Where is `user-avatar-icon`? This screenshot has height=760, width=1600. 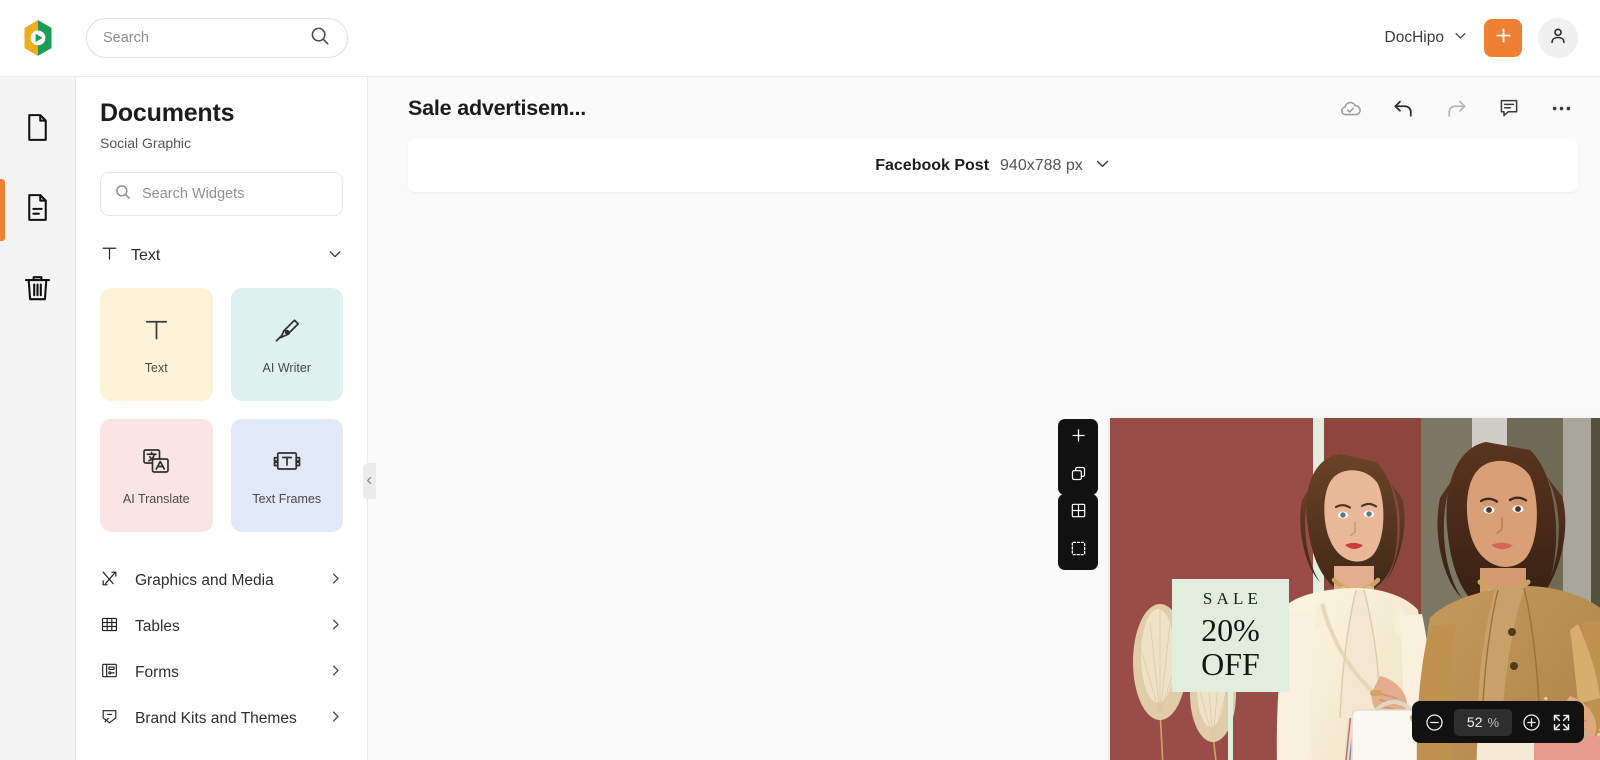
user-avatar-icon is located at coordinates (1558, 38).